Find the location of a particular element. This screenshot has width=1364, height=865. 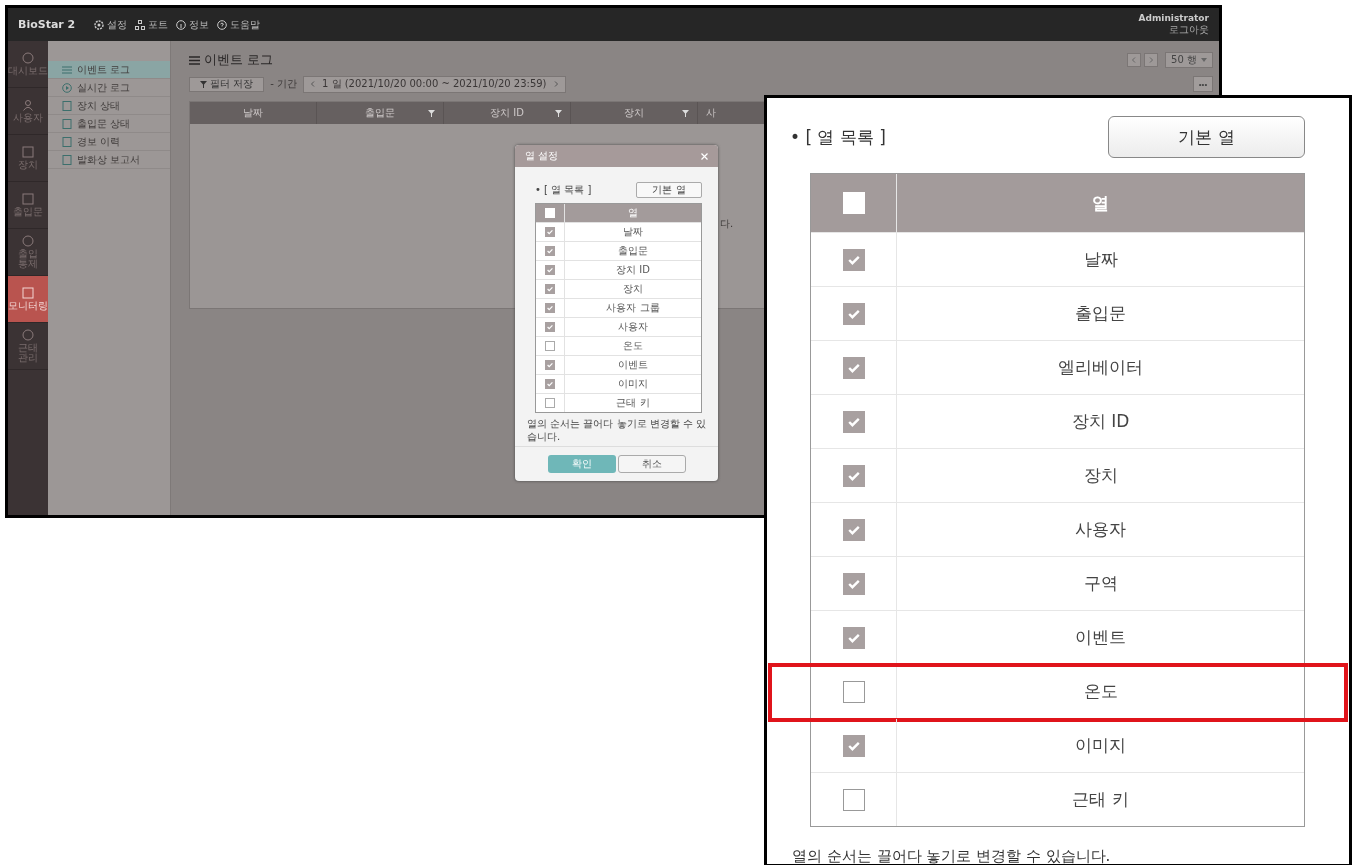

column-name: 이미지 is located at coordinates (633, 384).